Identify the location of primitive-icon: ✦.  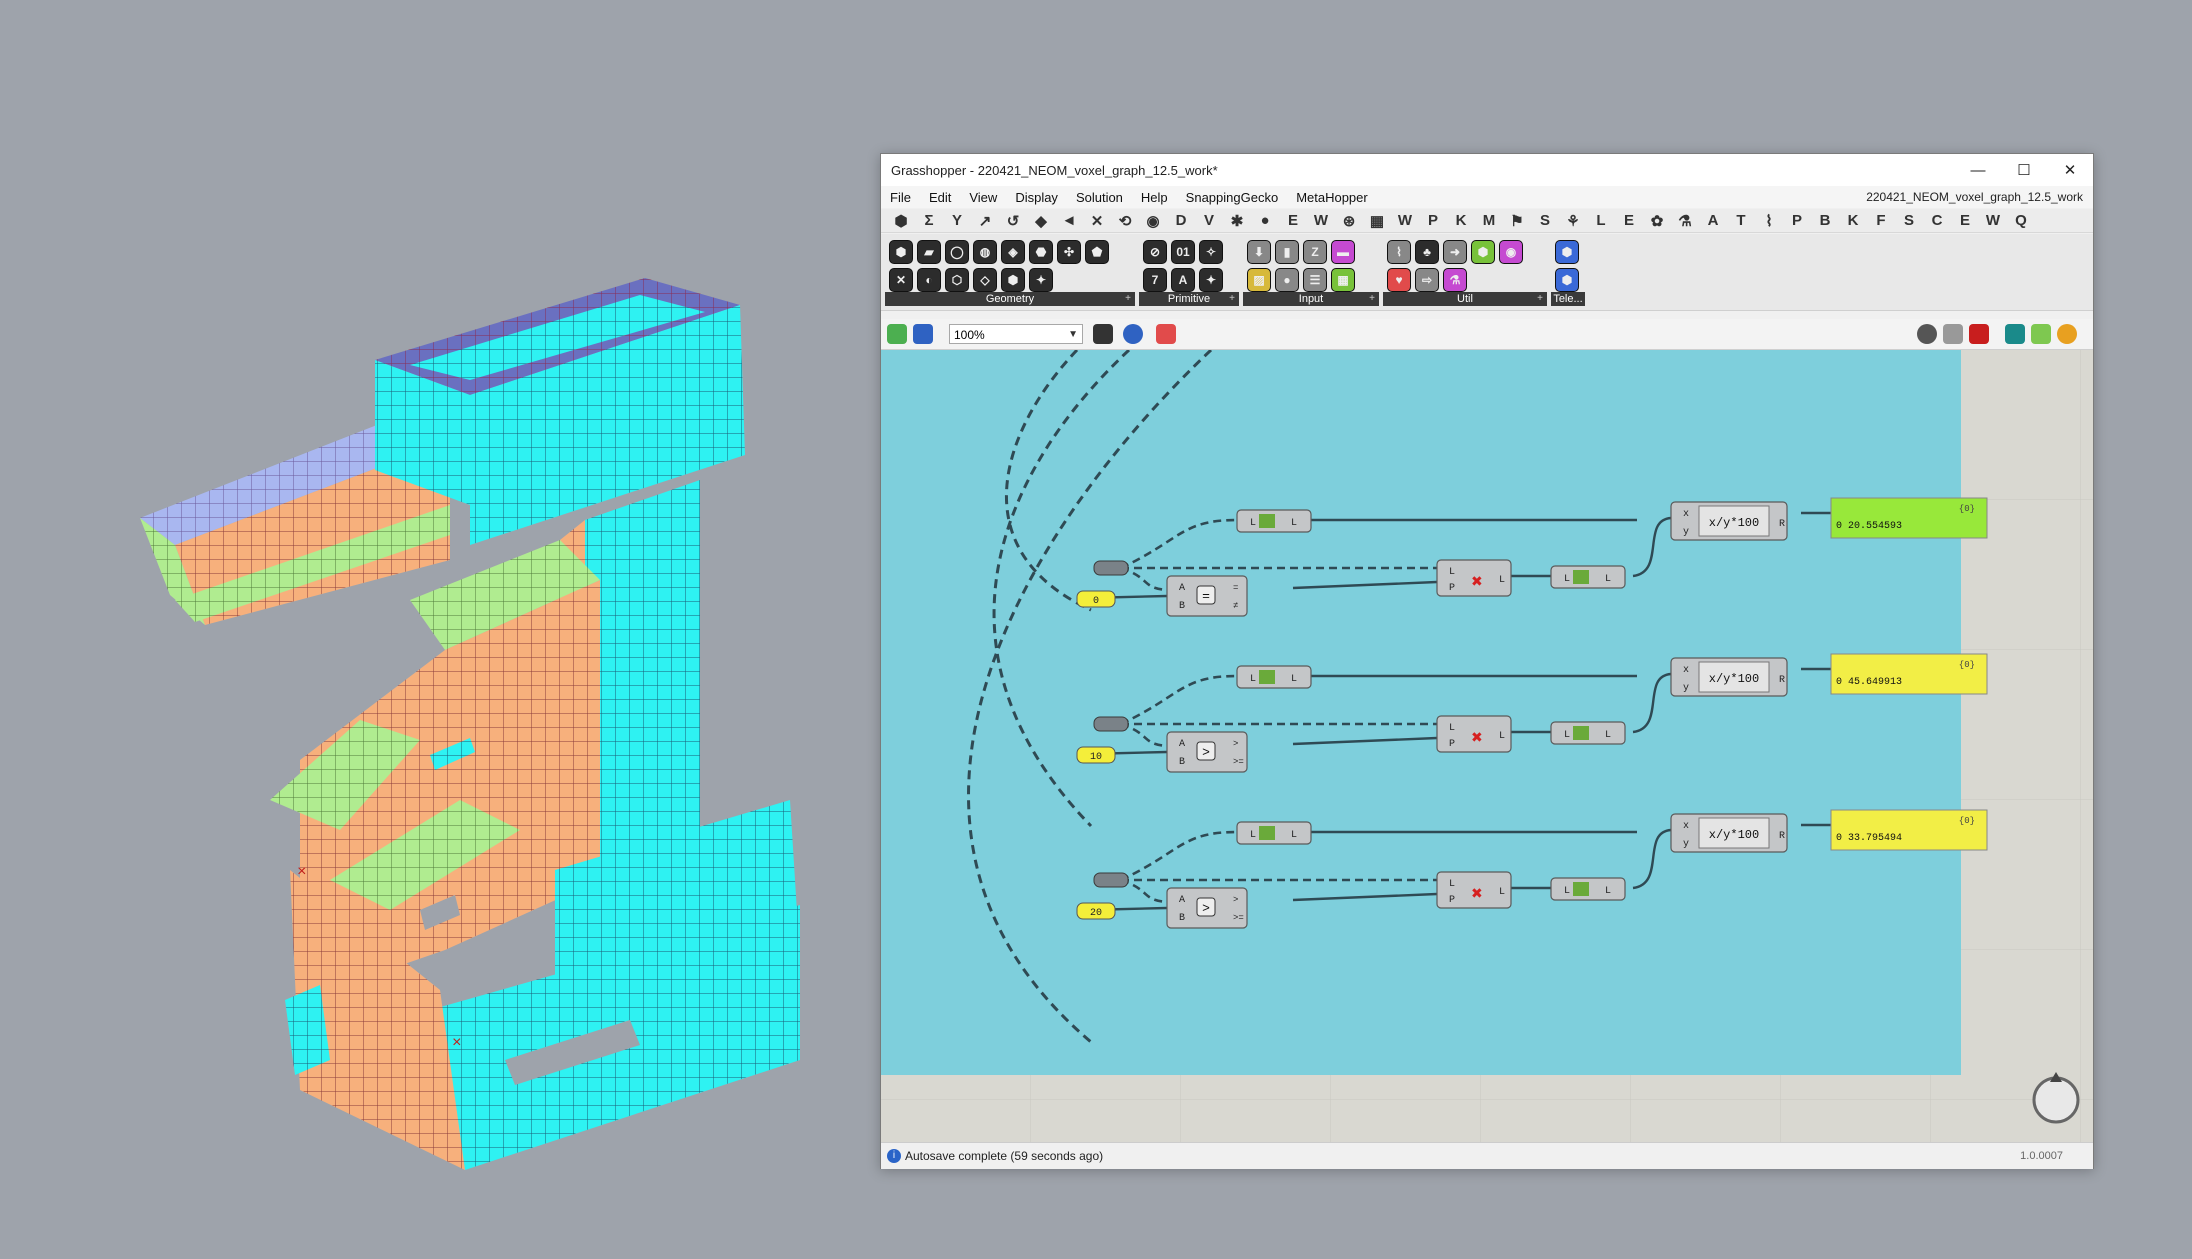
(1211, 280).